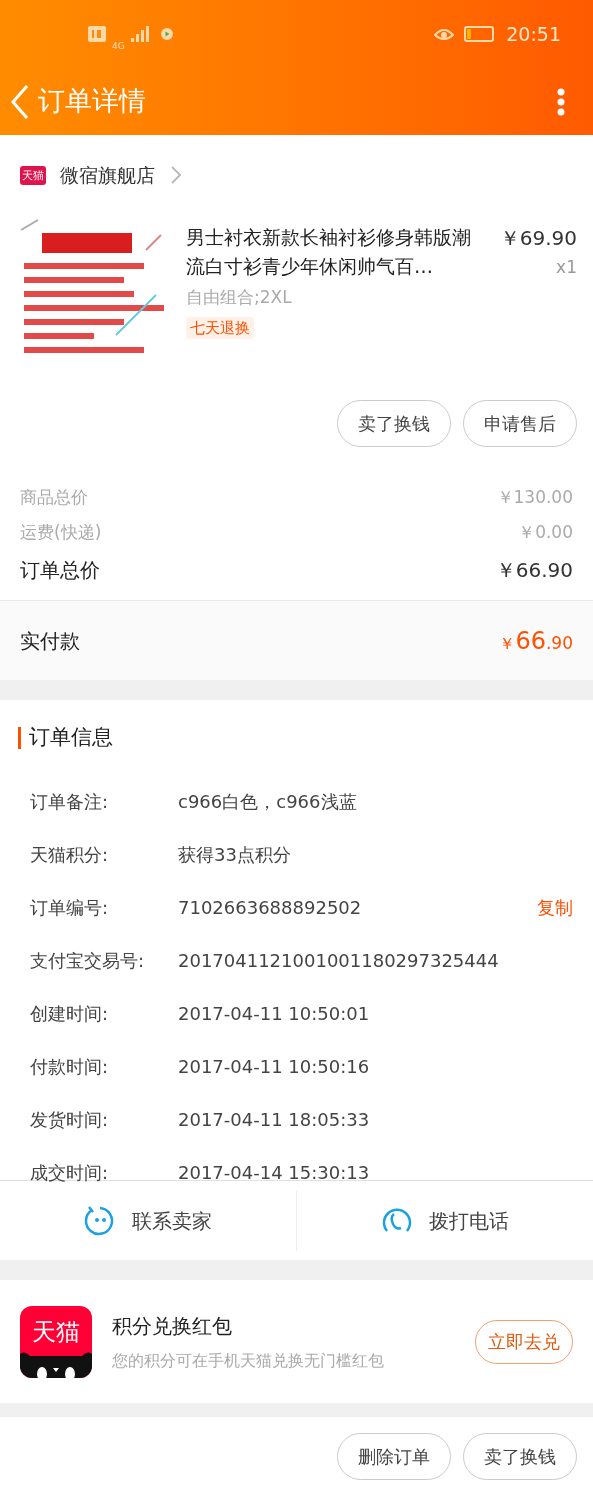 The height and width of the screenshot is (1500, 593). I want to click on action-button: 申请售后, so click(520, 423).